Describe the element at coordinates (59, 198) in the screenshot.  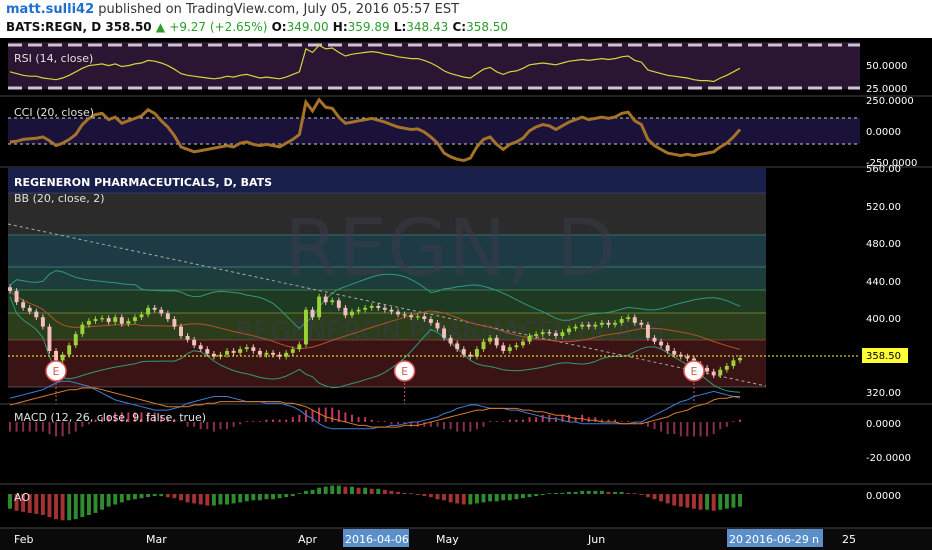
I see `bb-label: BB (20, close, 2)` at that location.